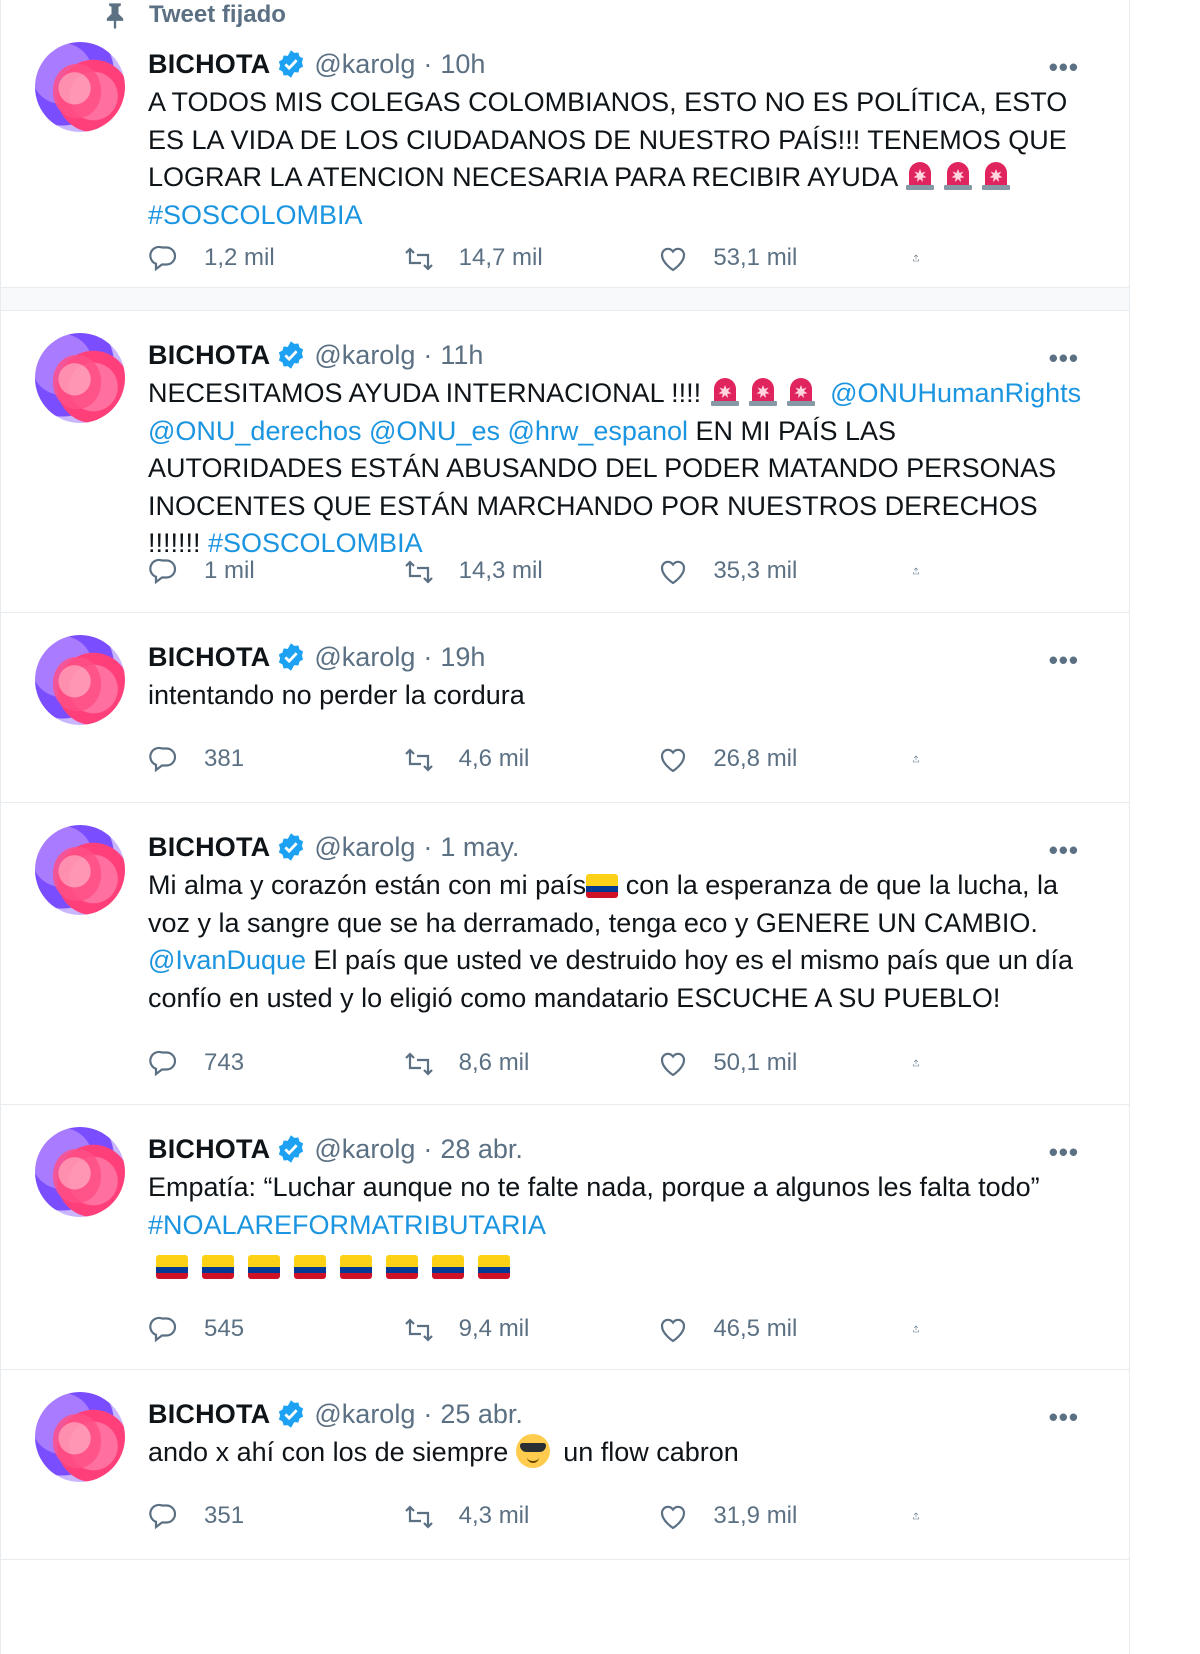 This screenshot has height=1654, width=1200. Describe the element at coordinates (248, 258) in the screenshot. I see `reply-button: 1,2 mil` at that location.